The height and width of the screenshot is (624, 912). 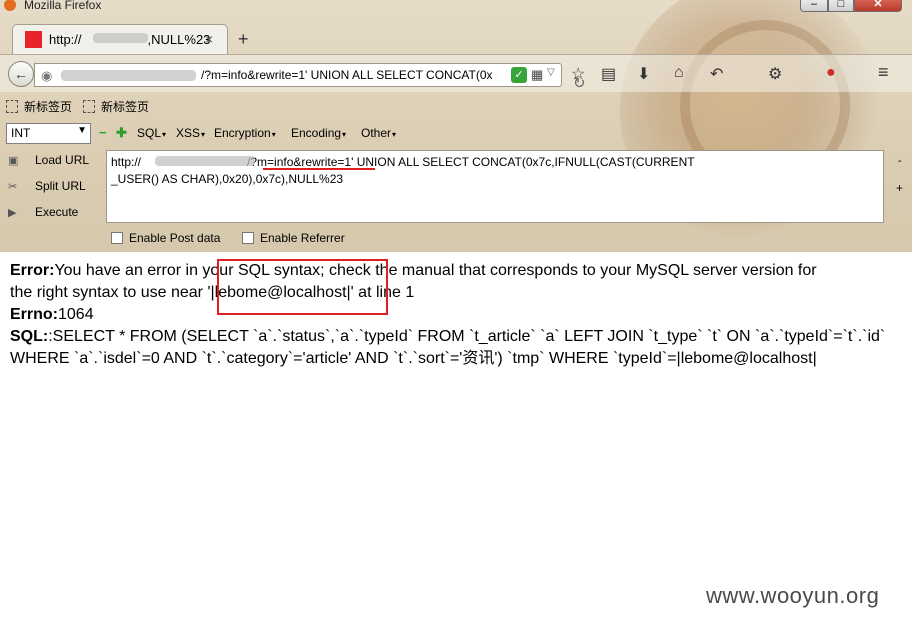 What do you see at coordinates (34, 314) in the screenshot?
I see `errno-label: Errno:` at bounding box center [34, 314].